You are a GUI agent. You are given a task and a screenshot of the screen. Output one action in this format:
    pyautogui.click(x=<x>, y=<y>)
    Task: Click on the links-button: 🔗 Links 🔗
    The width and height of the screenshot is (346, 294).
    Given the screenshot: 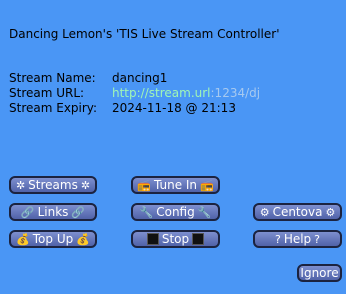 What is the action you would take?
    pyautogui.click(x=53, y=212)
    